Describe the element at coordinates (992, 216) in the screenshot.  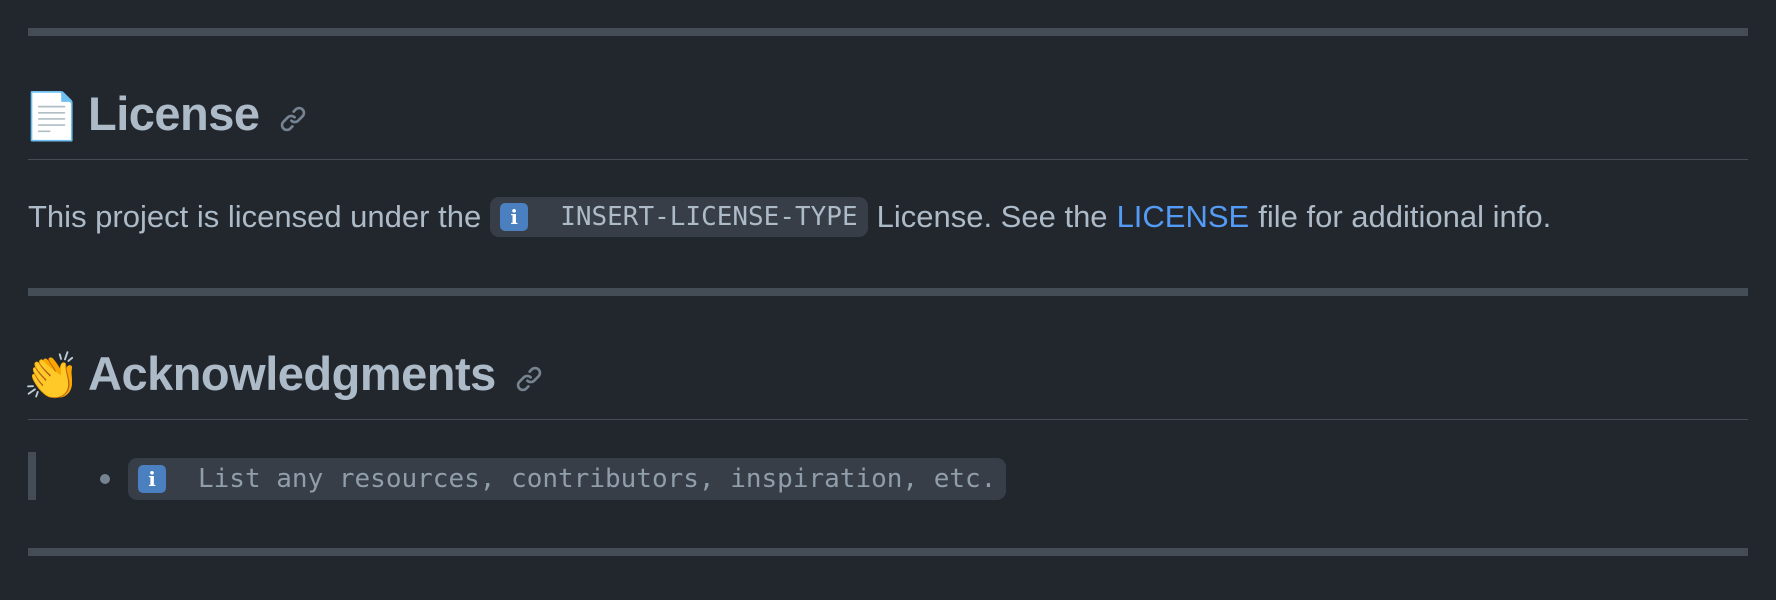
I see `license-text-middle: License. See the` at that location.